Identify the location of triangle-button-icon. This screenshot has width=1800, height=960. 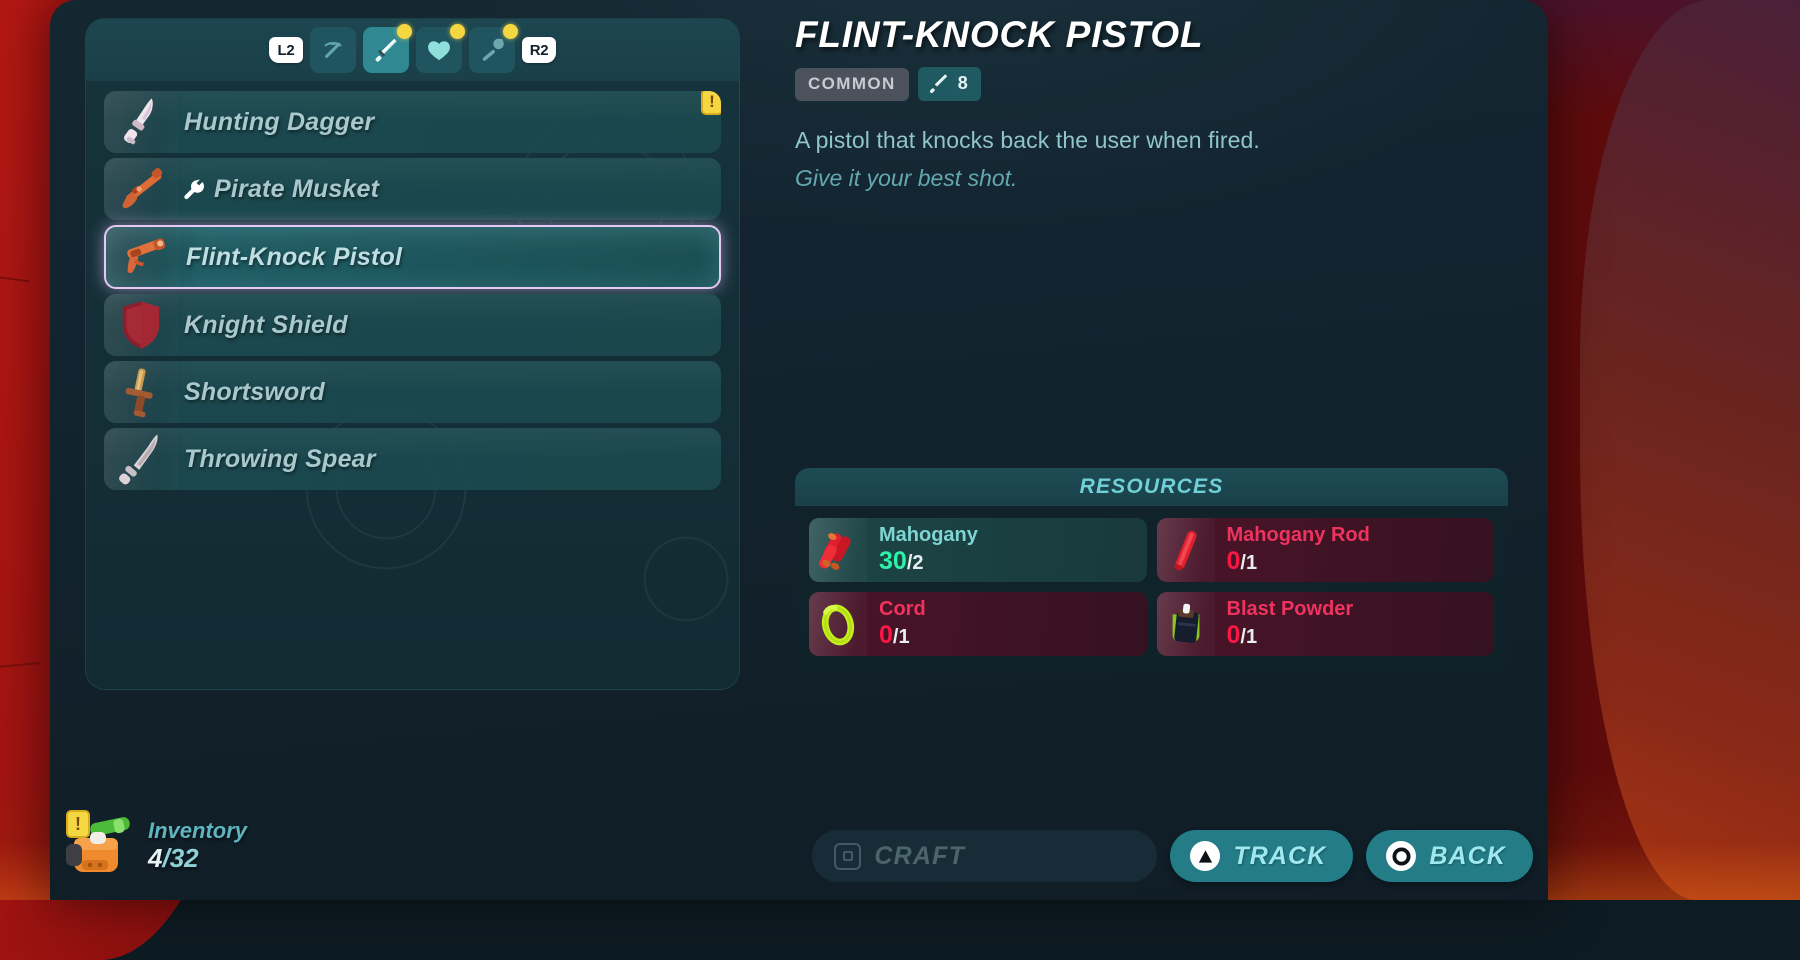
(1205, 856).